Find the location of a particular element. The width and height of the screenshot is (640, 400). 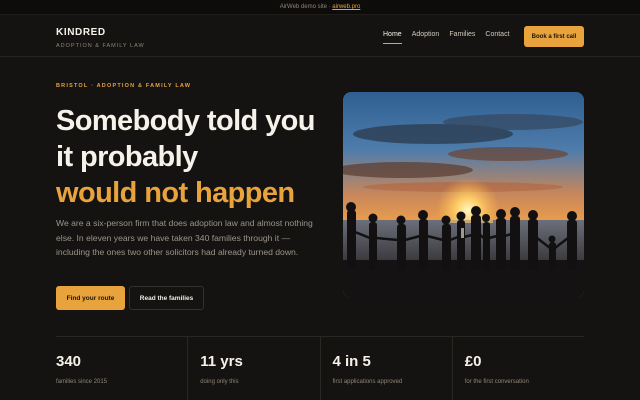

stat-value: 340 is located at coordinates (69, 361).